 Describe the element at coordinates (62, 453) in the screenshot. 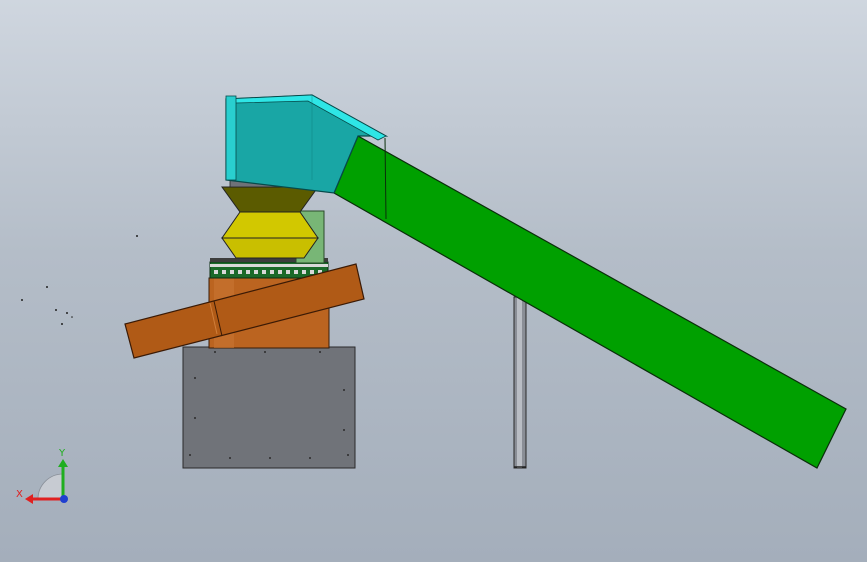

I see `triad-y-label: Y` at that location.